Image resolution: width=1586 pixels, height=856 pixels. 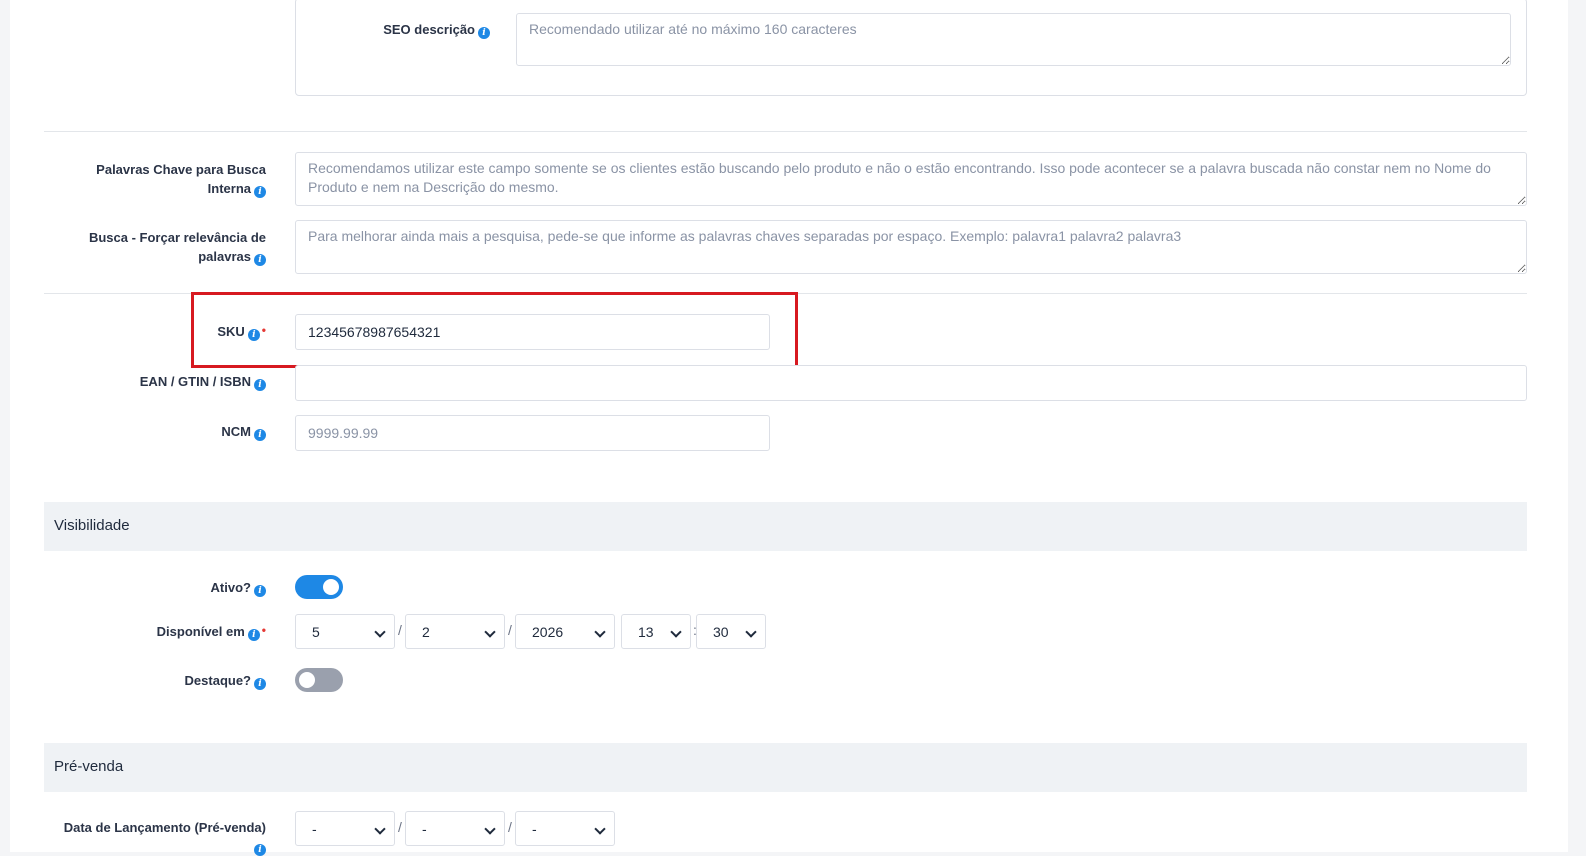 What do you see at coordinates (181, 180) in the screenshot?
I see `search-keywords-label: Palavras Chave para Busca Interna i` at bounding box center [181, 180].